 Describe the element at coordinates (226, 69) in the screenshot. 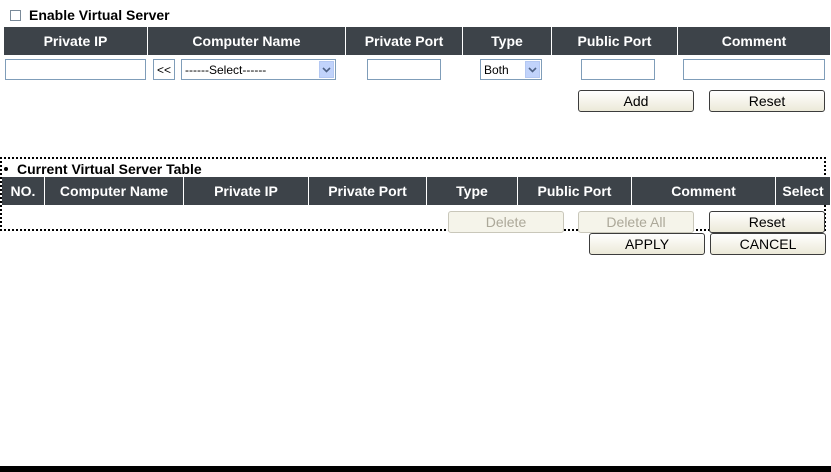

I see `computer-name-select-value: ------Select------` at that location.